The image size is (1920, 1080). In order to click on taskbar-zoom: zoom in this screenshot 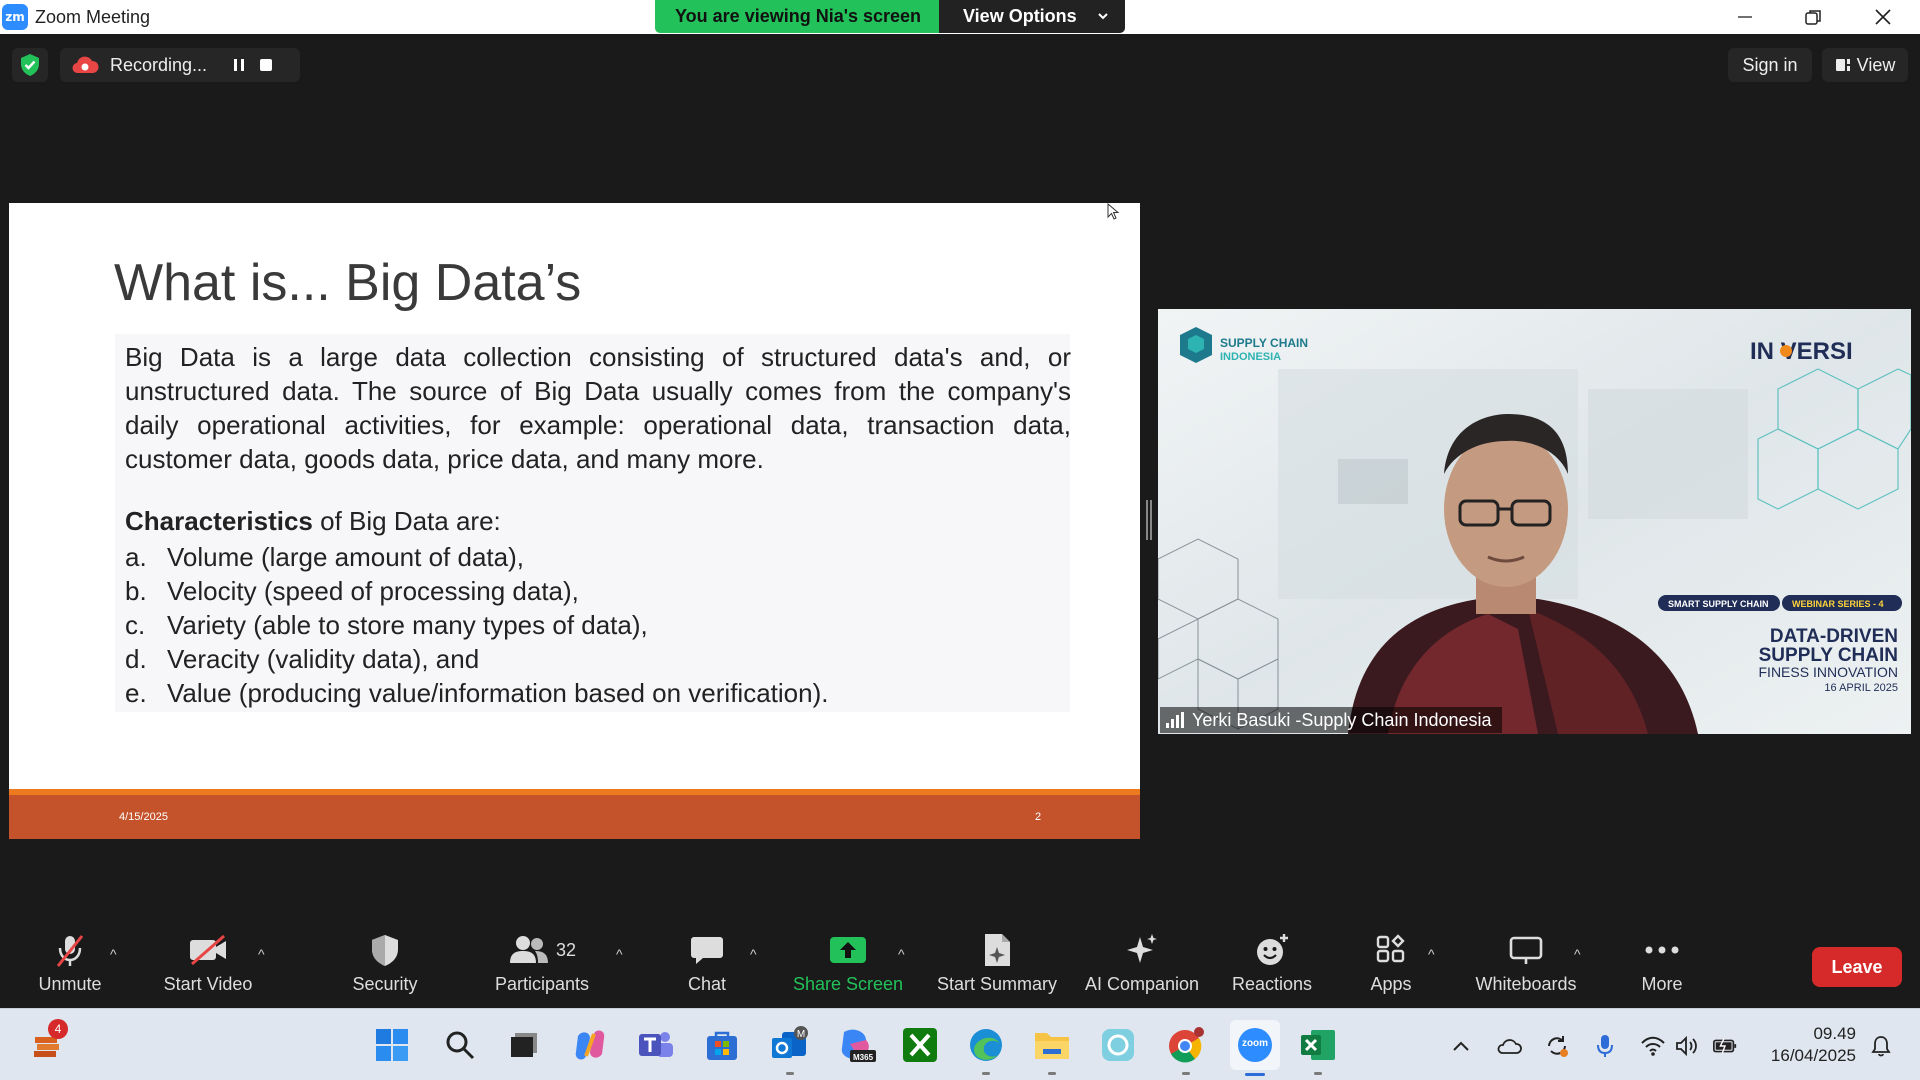, I will do `click(1255, 1048)`.